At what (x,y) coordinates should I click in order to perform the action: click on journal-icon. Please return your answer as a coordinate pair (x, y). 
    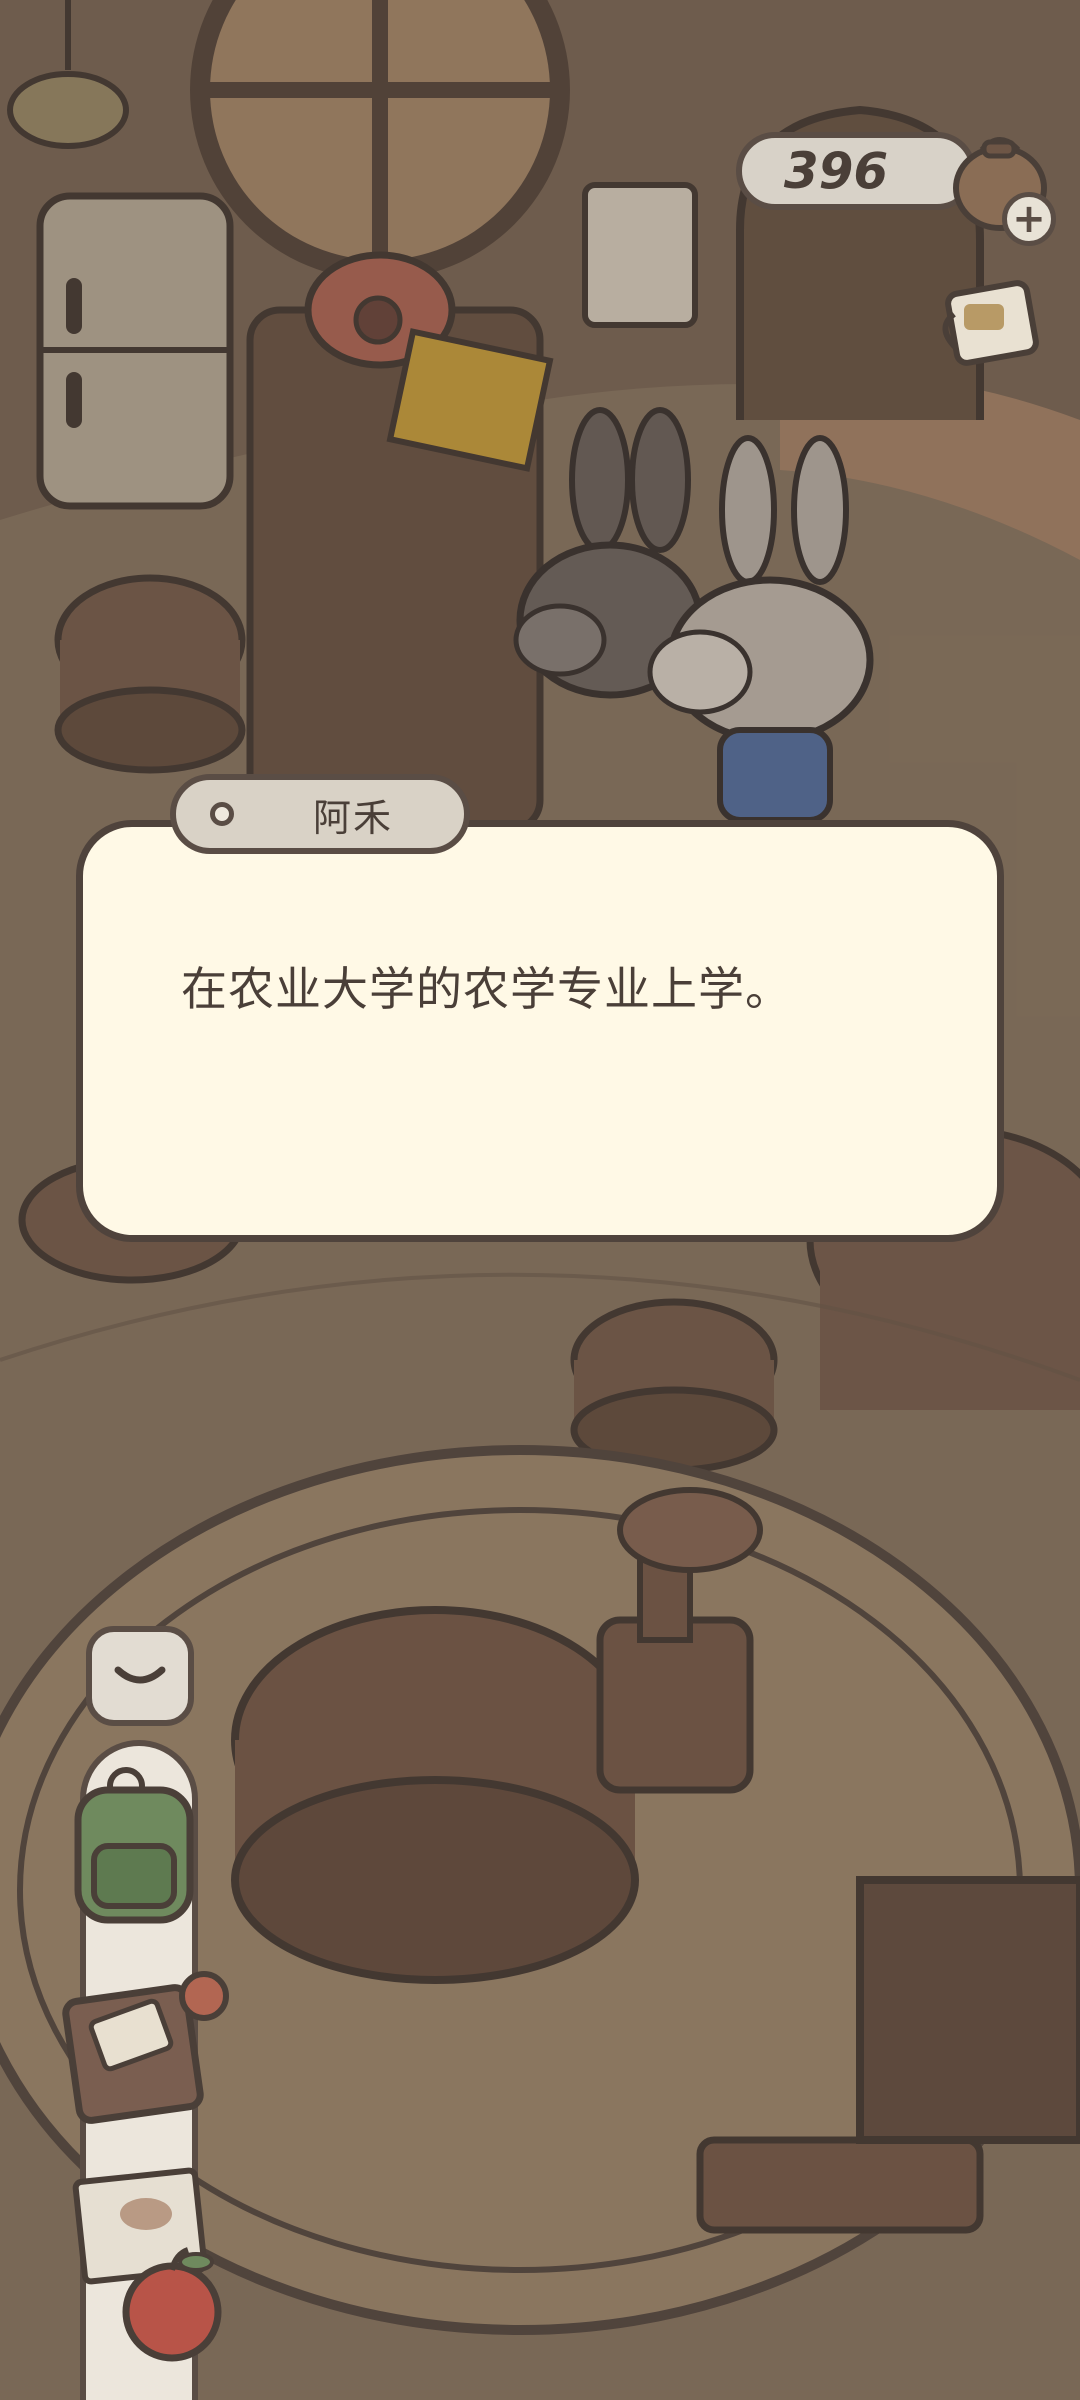
    Looking at the image, I should click on (146, 2050).